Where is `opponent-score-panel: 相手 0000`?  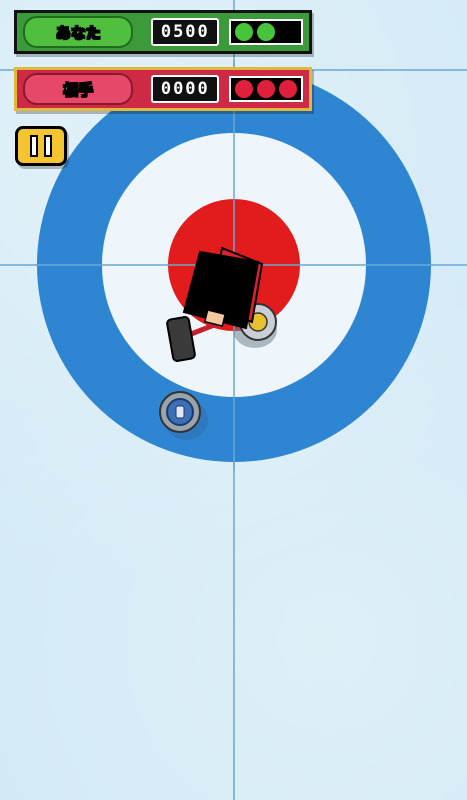
opponent-score-panel: 相手 0000 is located at coordinates (163, 89).